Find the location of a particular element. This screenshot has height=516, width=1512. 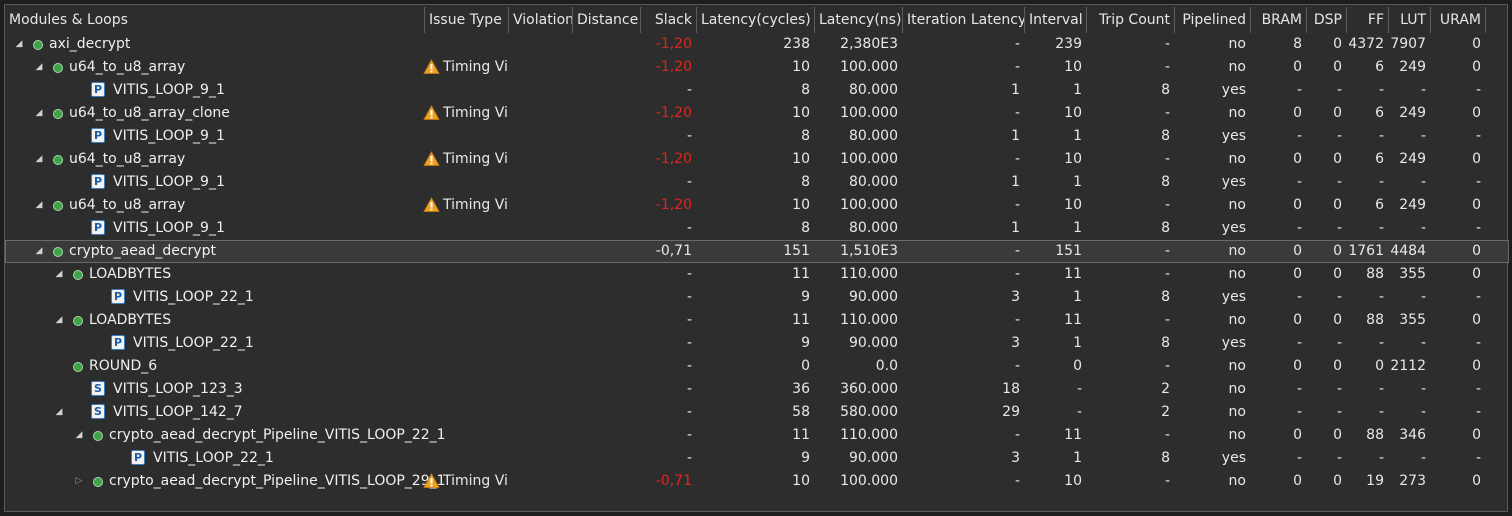

ff-cell: 88 is located at coordinates (1375, 435).